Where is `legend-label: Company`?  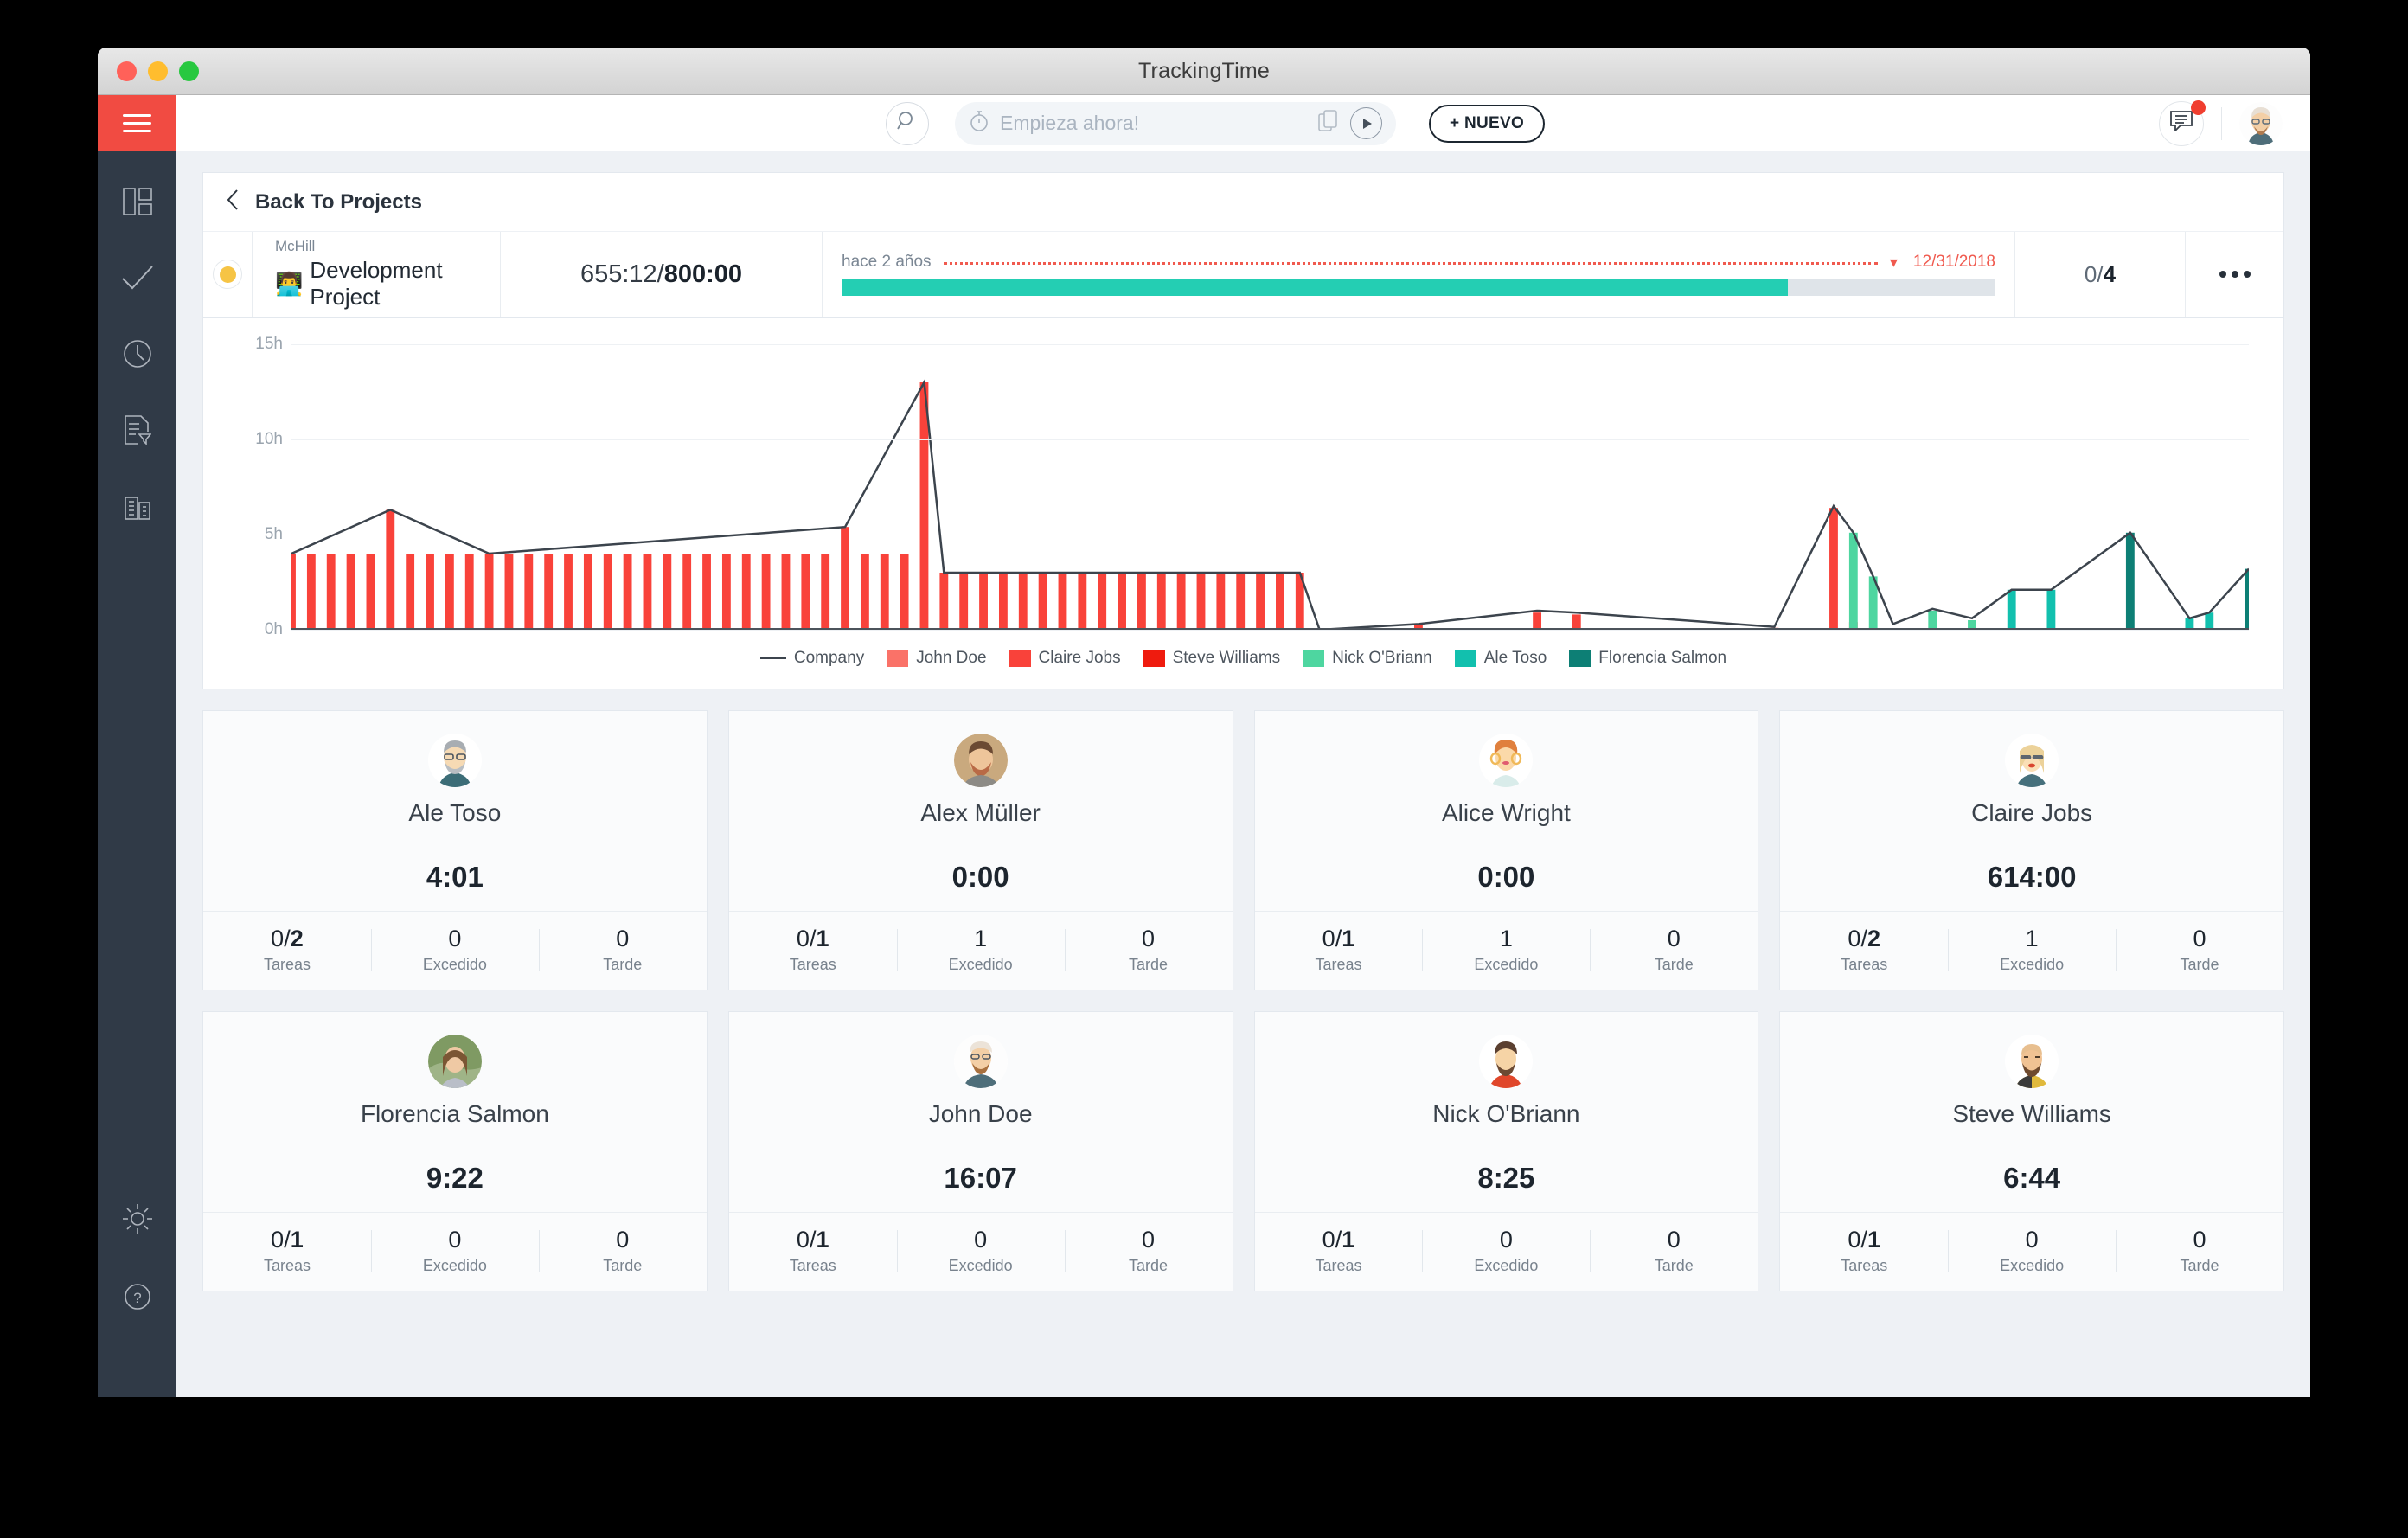 legend-label: Company is located at coordinates (829, 658).